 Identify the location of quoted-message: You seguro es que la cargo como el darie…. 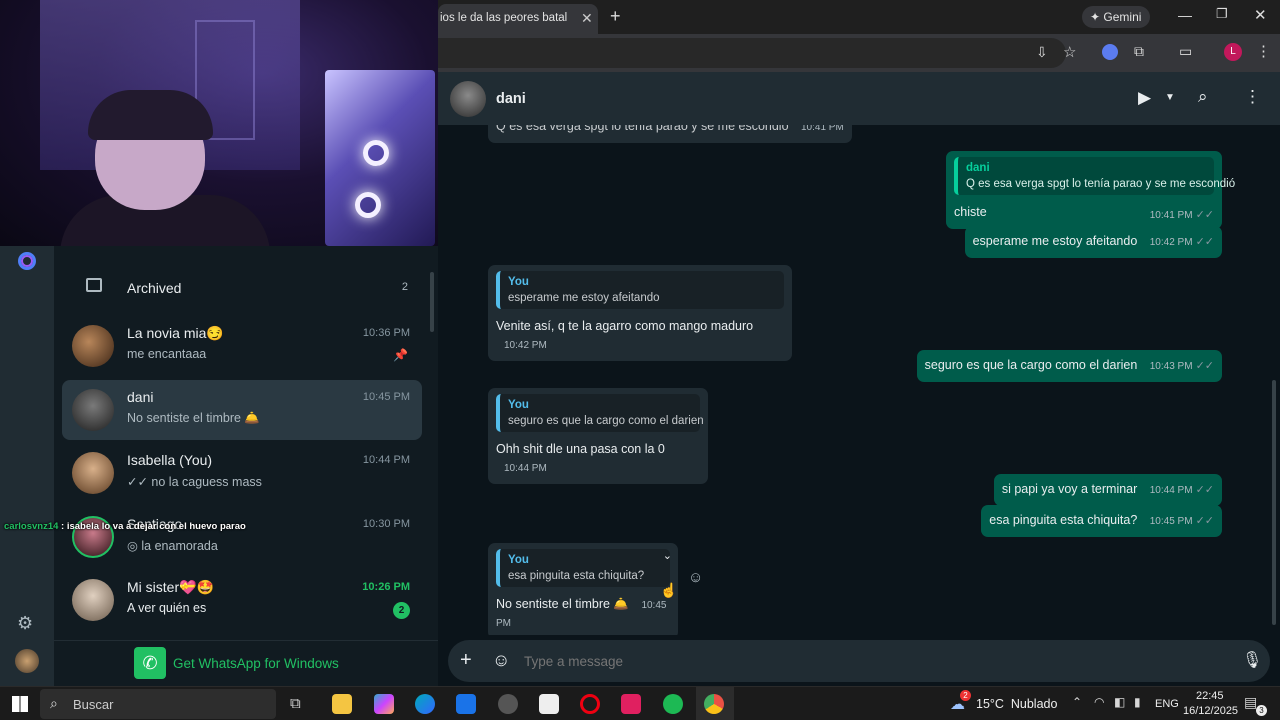
(600, 413).